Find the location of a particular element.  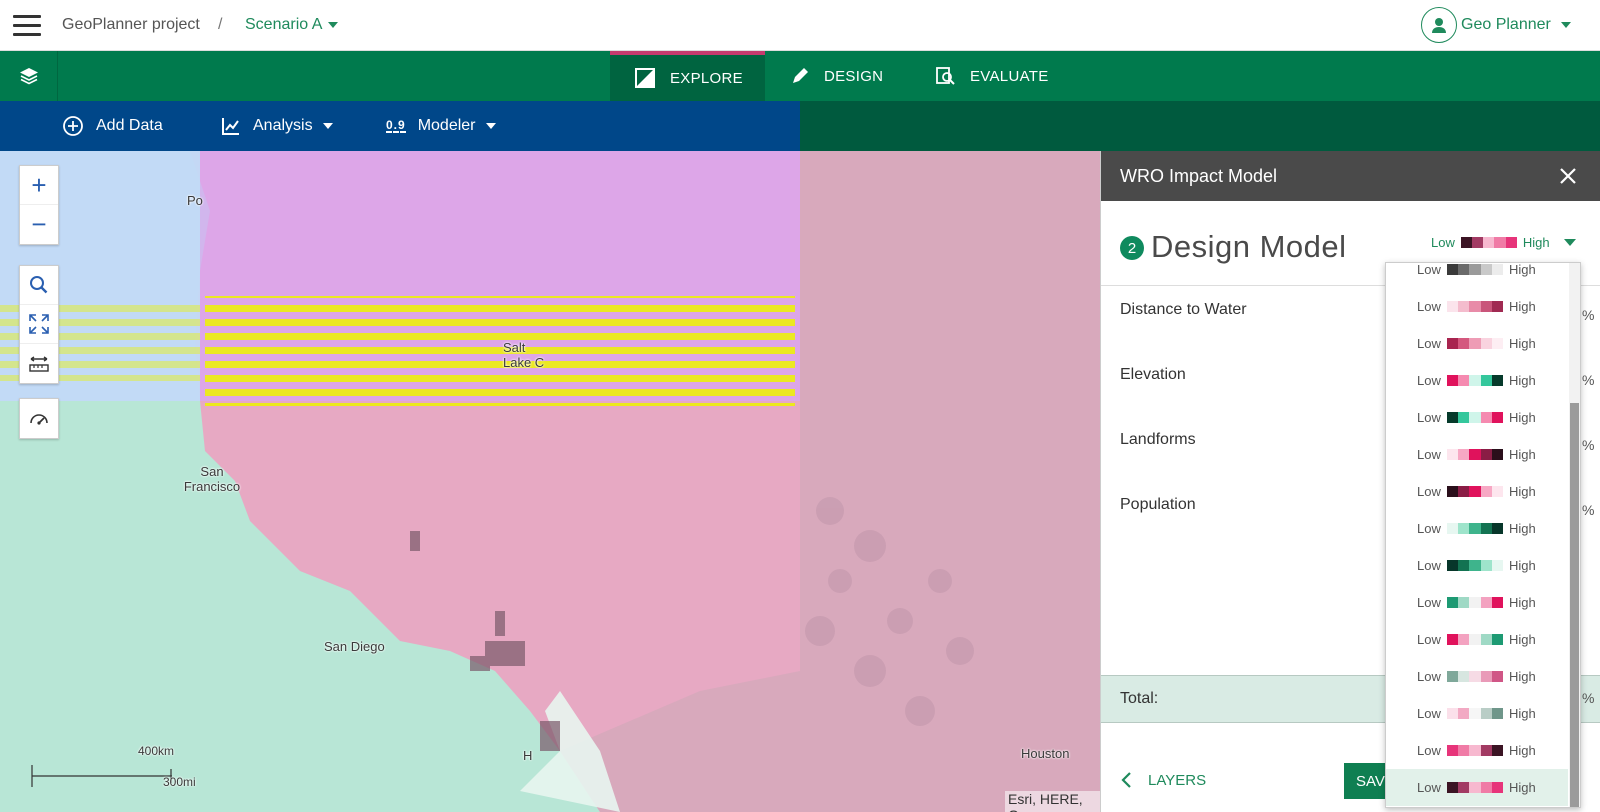

user-menu: Geo Planner is located at coordinates (1496, 25).